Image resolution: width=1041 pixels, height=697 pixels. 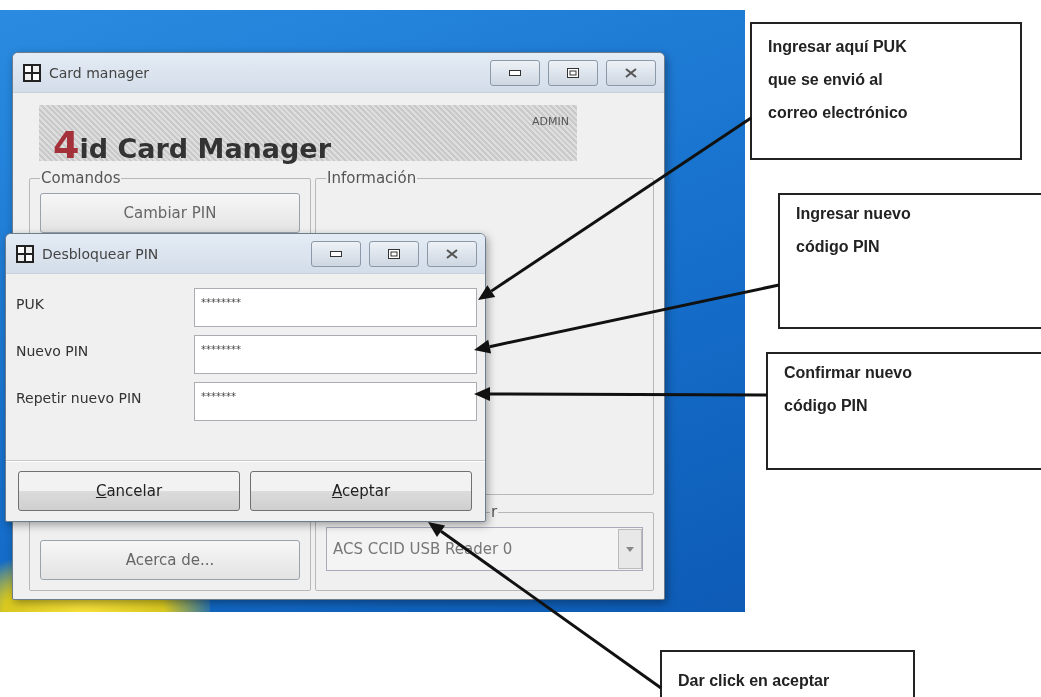 I want to click on command-button: Cambiar PIN, so click(x=170, y=213).